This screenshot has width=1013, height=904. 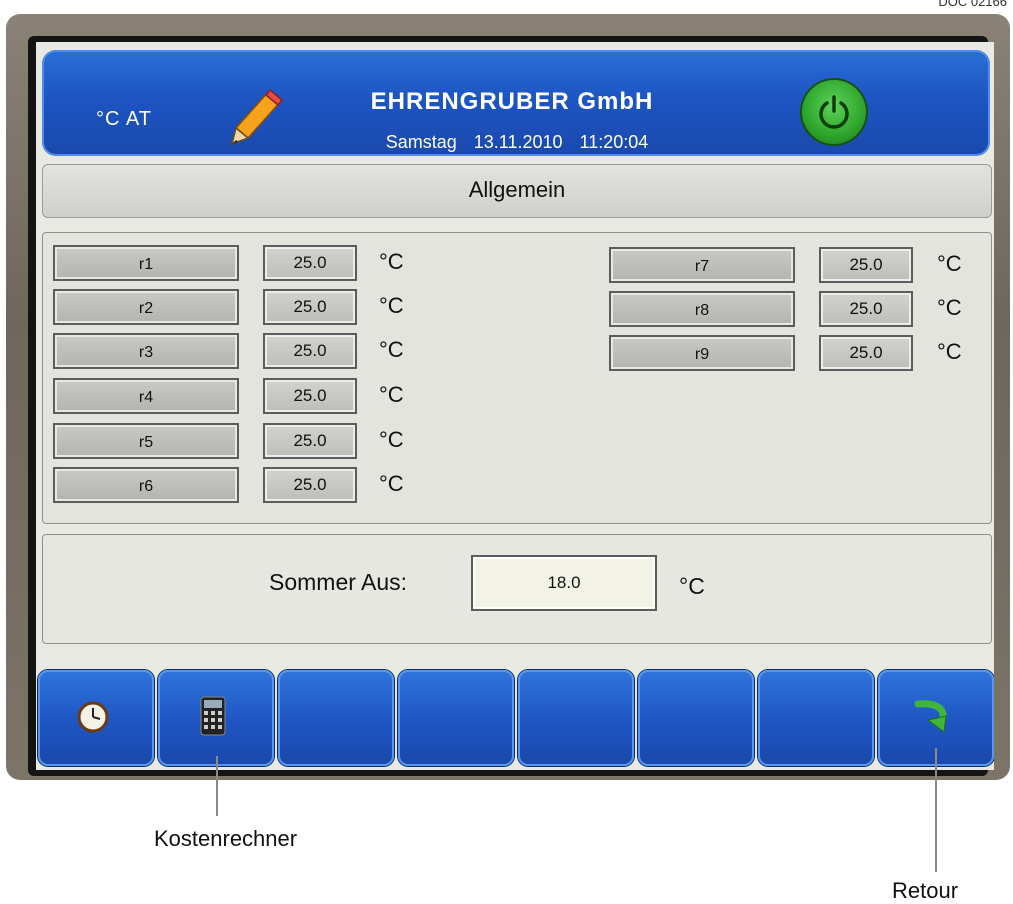 What do you see at coordinates (692, 586) in the screenshot?
I see `summer-off-unit: °C` at bounding box center [692, 586].